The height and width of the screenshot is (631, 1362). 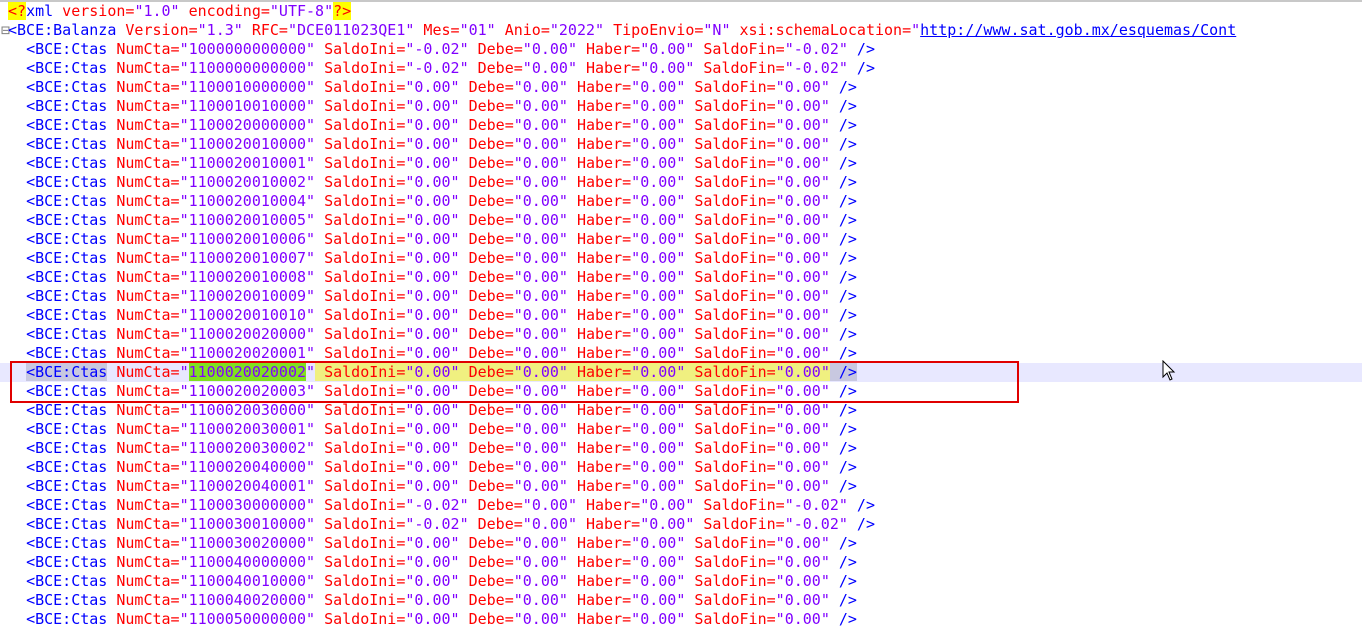 I want to click on numcta-quote-open: ", so click(x=184, y=87).